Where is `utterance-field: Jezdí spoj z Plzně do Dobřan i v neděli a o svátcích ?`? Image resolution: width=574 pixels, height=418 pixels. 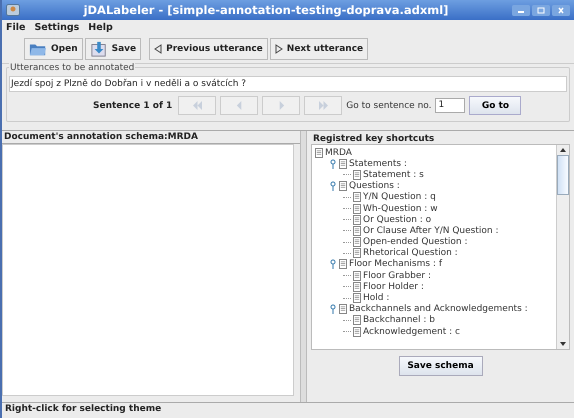 utterance-field: Jezdí spoj z Plzně do Dobřan i v neděli a o svátcích ? is located at coordinates (288, 84).